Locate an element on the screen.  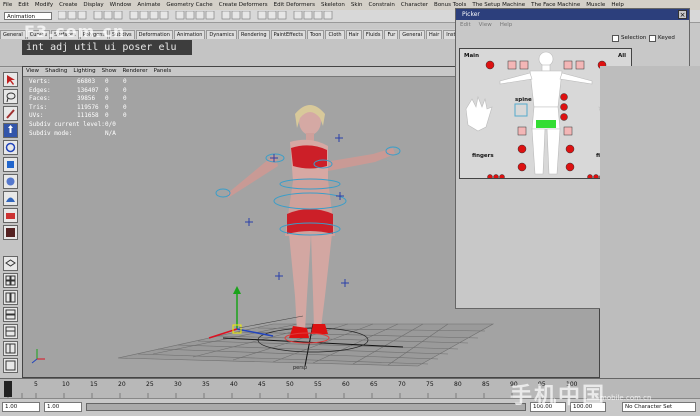
tick-label: 30 is located at coordinates (178, 384).